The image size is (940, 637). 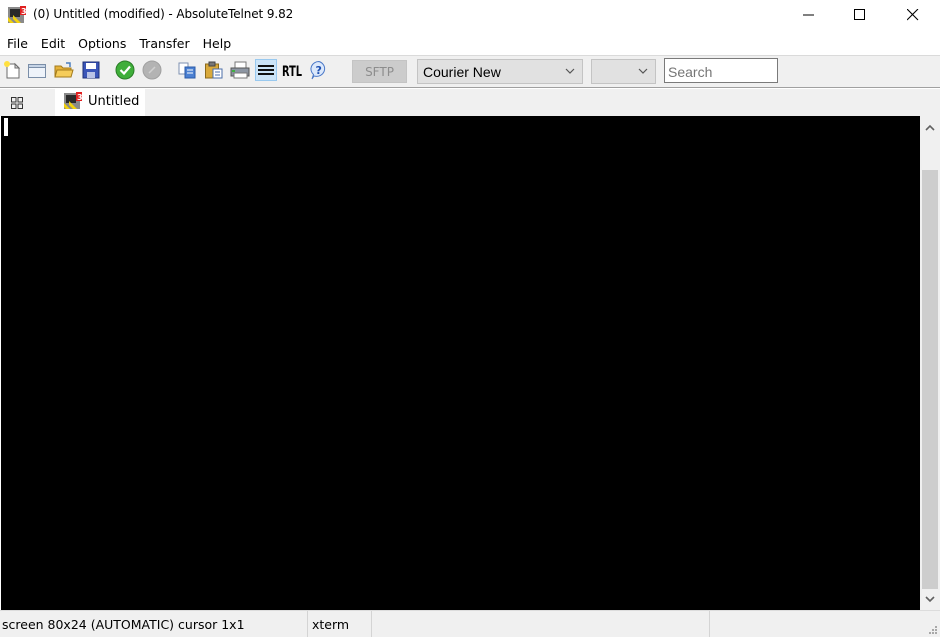 I want to click on svg-text: RTL, so click(x=292, y=71).